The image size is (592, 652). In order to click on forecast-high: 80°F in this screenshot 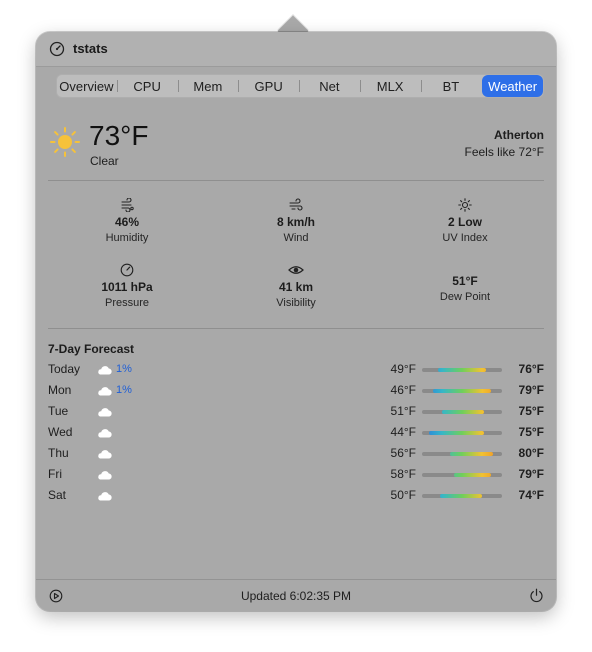, I will do `click(531, 453)`.